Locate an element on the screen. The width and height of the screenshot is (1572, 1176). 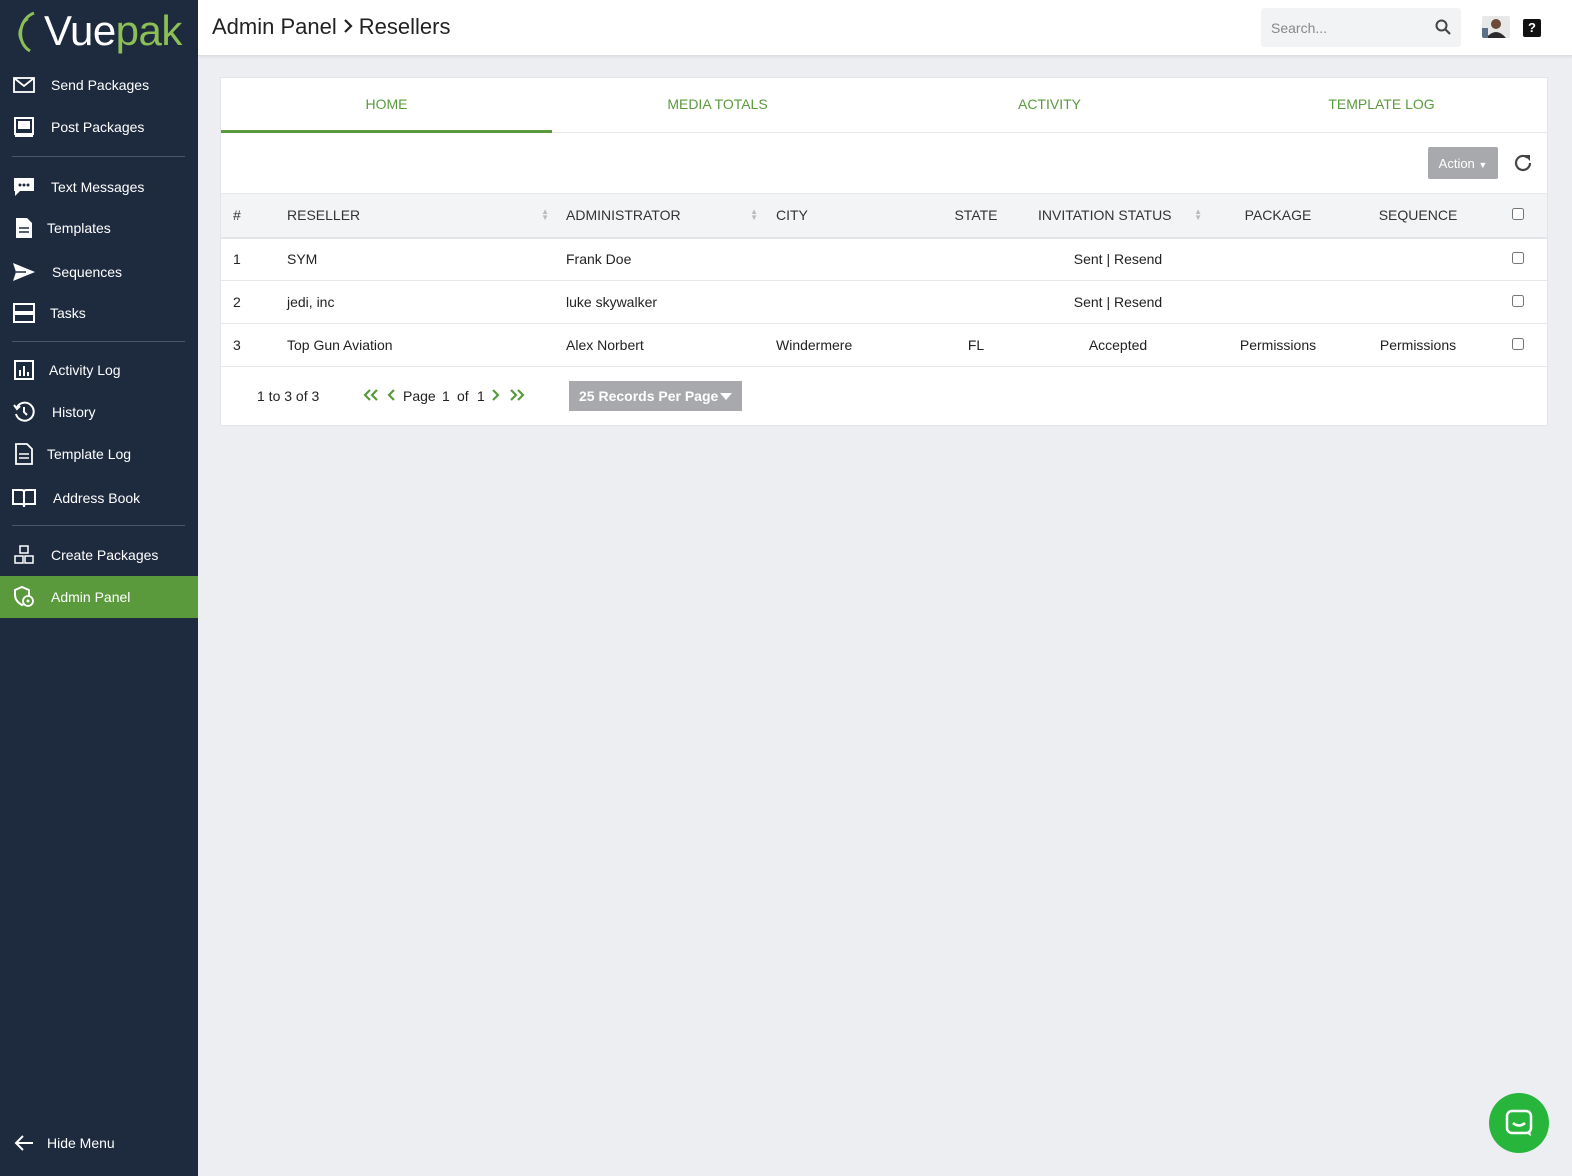
cell-administrator: luke skywalker is located at coordinates (612, 302).